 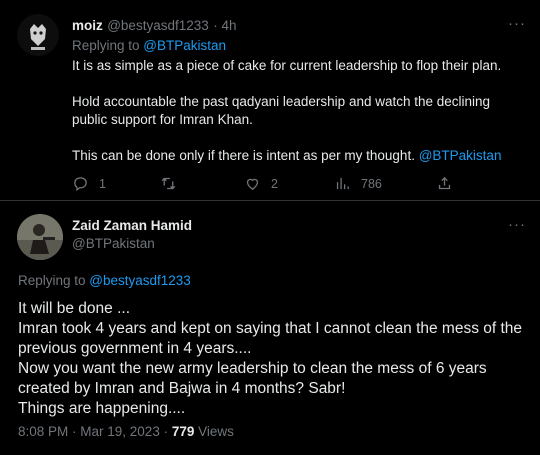 What do you see at coordinates (371, 183) in the screenshot?
I see `views-count: 786` at bounding box center [371, 183].